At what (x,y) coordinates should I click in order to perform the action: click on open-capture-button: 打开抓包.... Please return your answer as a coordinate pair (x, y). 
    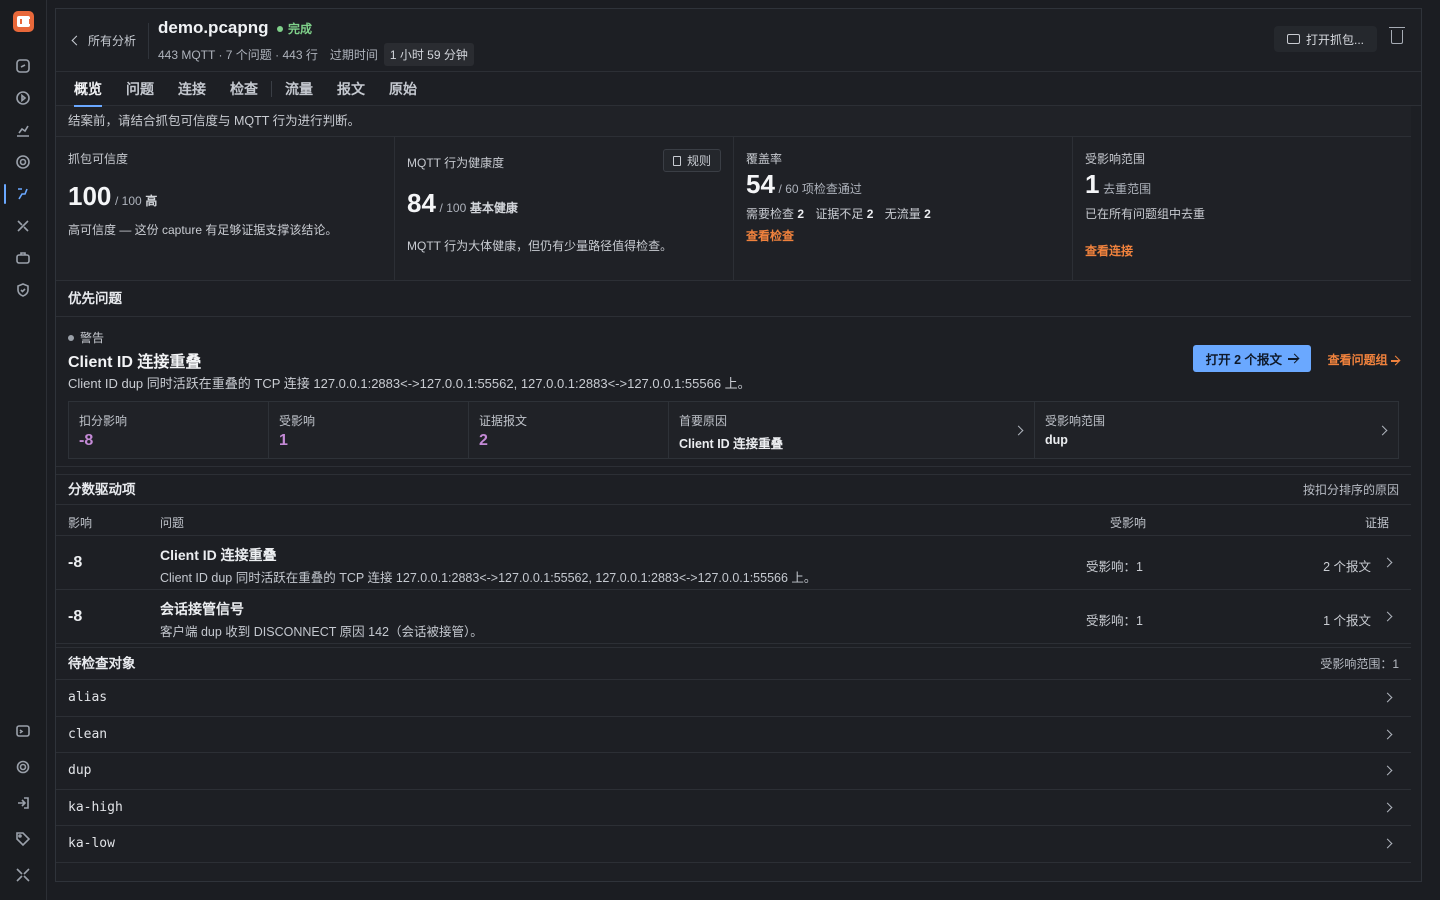
    Looking at the image, I should click on (1325, 39).